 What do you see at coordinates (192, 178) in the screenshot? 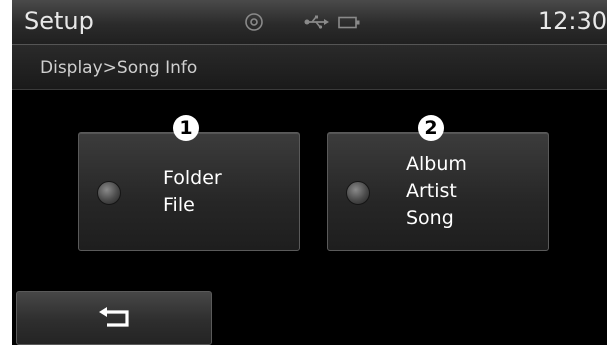
I see `option-line: Folder` at bounding box center [192, 178].